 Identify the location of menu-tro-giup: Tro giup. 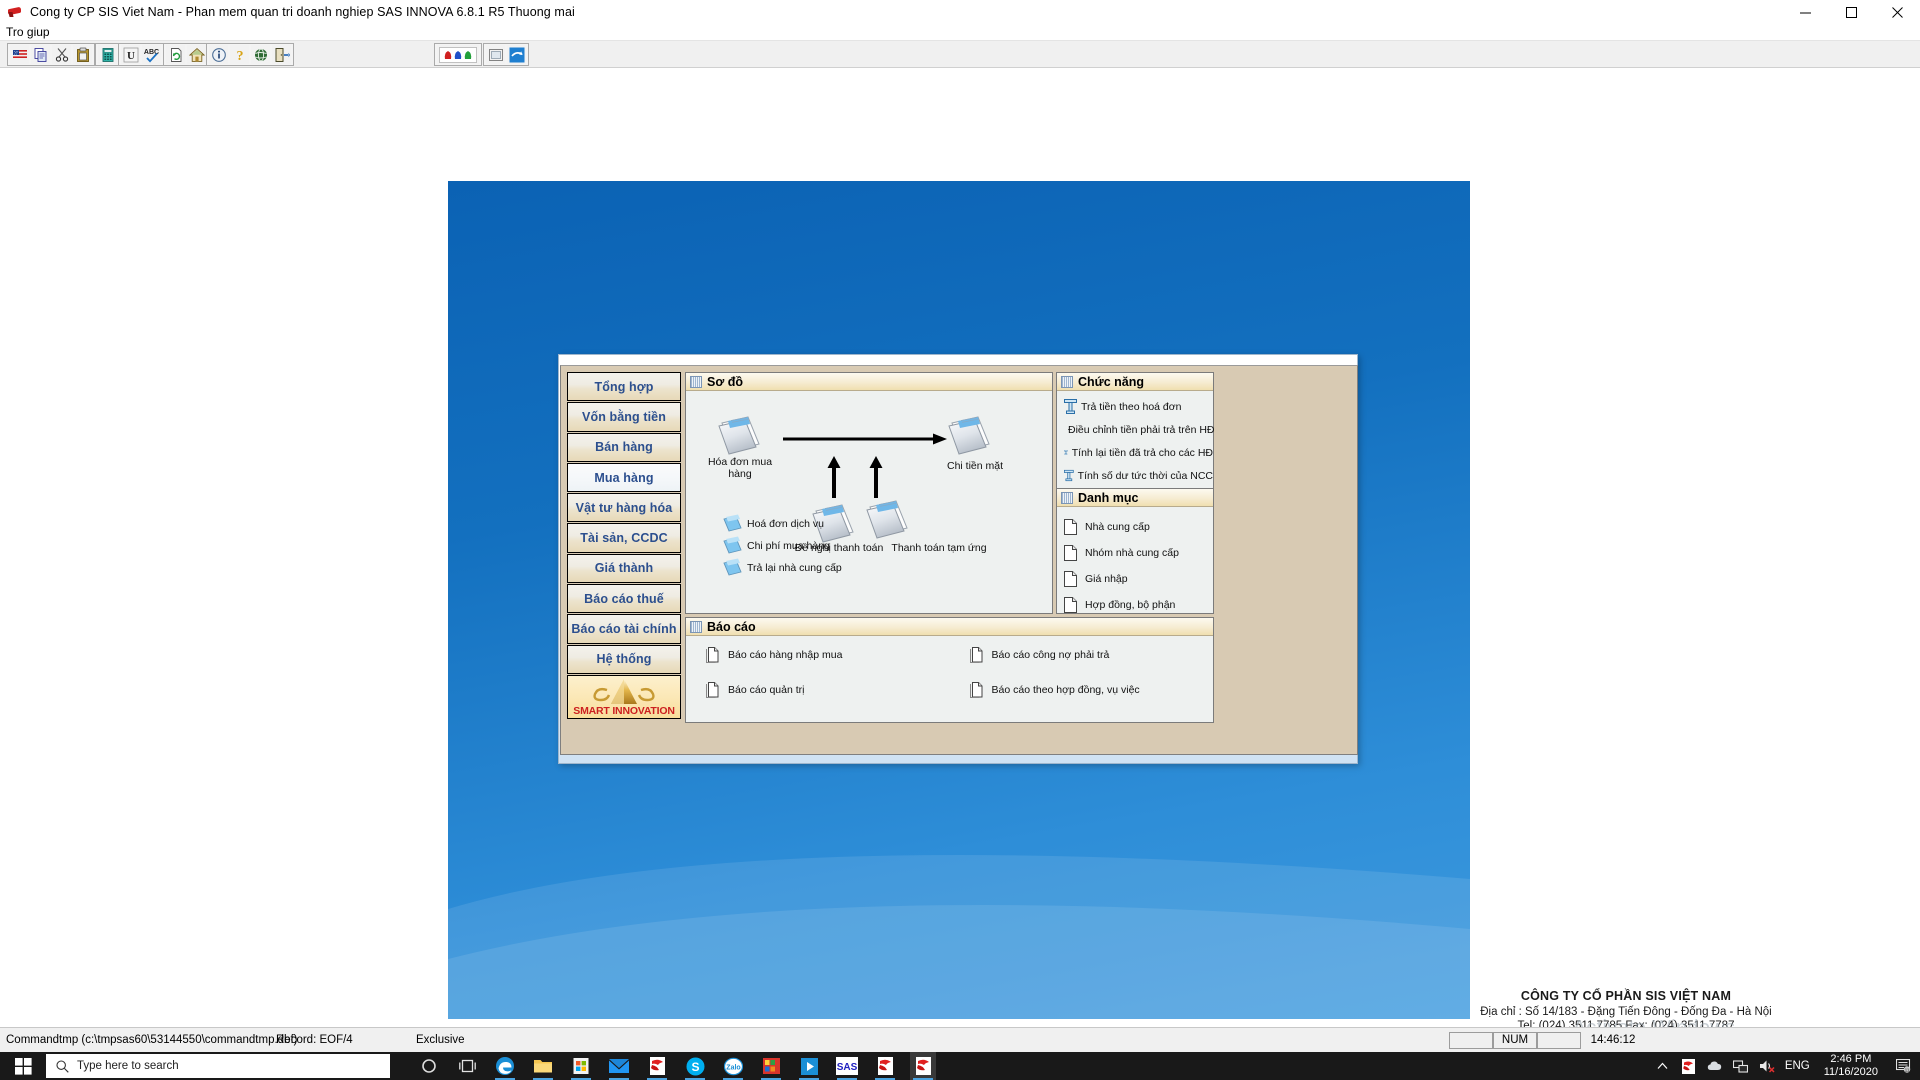
(27, 32).